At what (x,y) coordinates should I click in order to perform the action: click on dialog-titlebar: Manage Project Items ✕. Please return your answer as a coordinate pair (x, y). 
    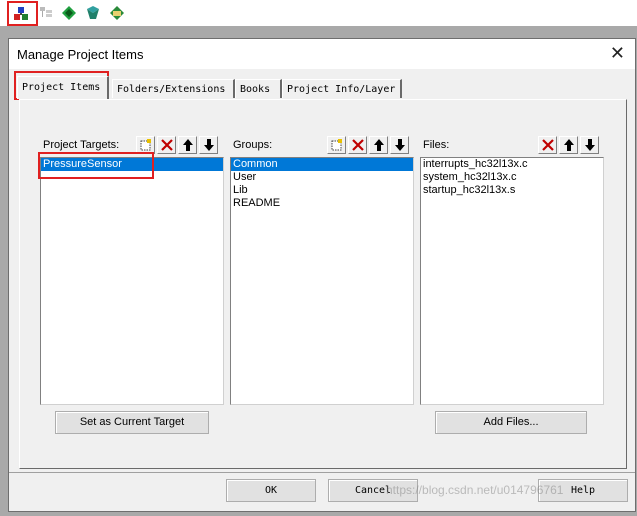
    Looking at the image, I should click on (322, 54).